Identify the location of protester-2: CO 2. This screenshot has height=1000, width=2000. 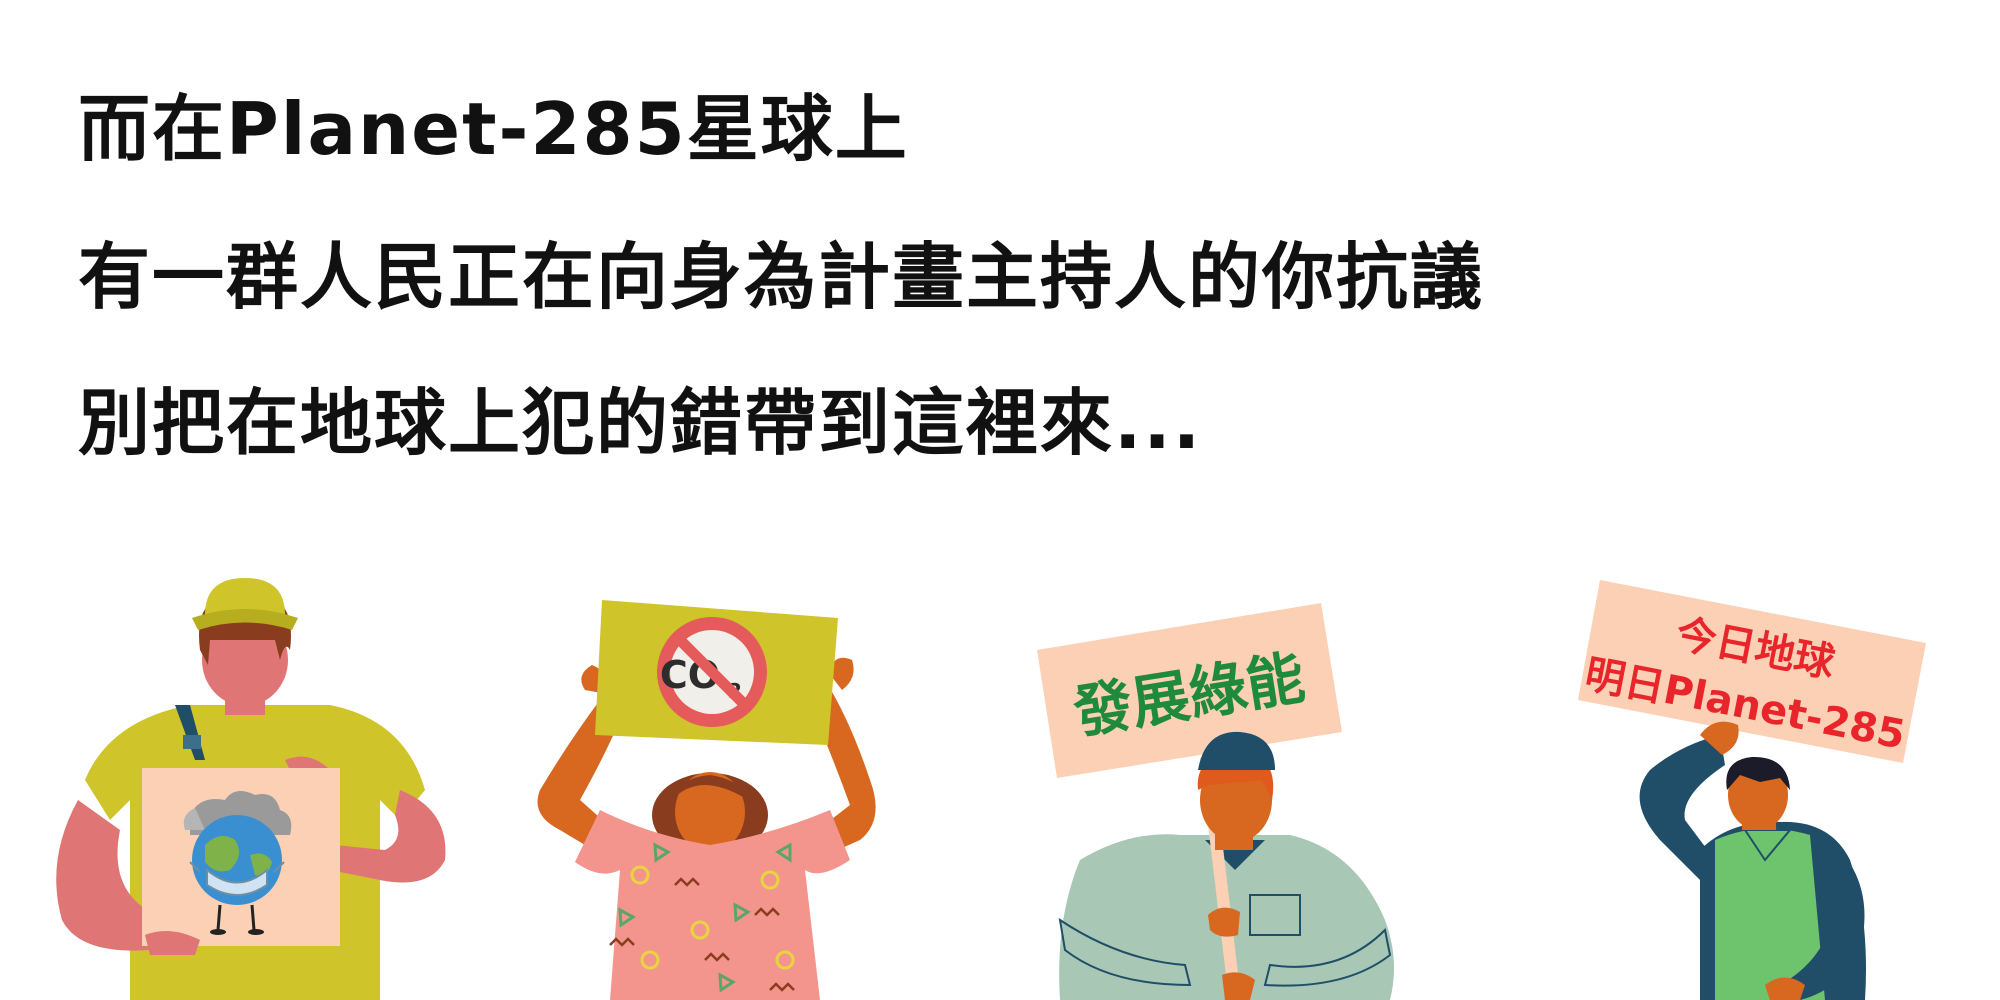
(706, 800).